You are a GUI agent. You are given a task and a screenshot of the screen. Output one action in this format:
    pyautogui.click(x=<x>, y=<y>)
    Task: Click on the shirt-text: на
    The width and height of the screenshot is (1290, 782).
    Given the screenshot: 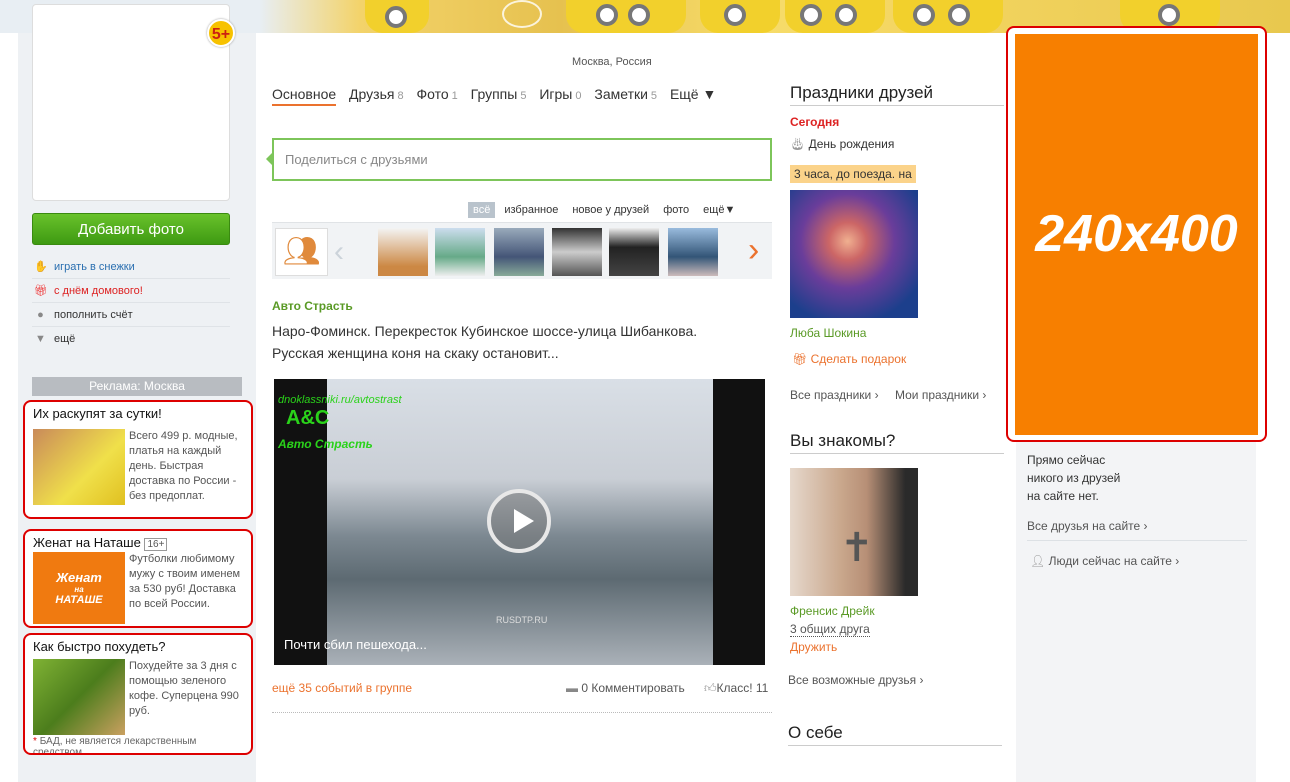 What is the action you would take?
    pyautogui.click(x=79, y=589)
    